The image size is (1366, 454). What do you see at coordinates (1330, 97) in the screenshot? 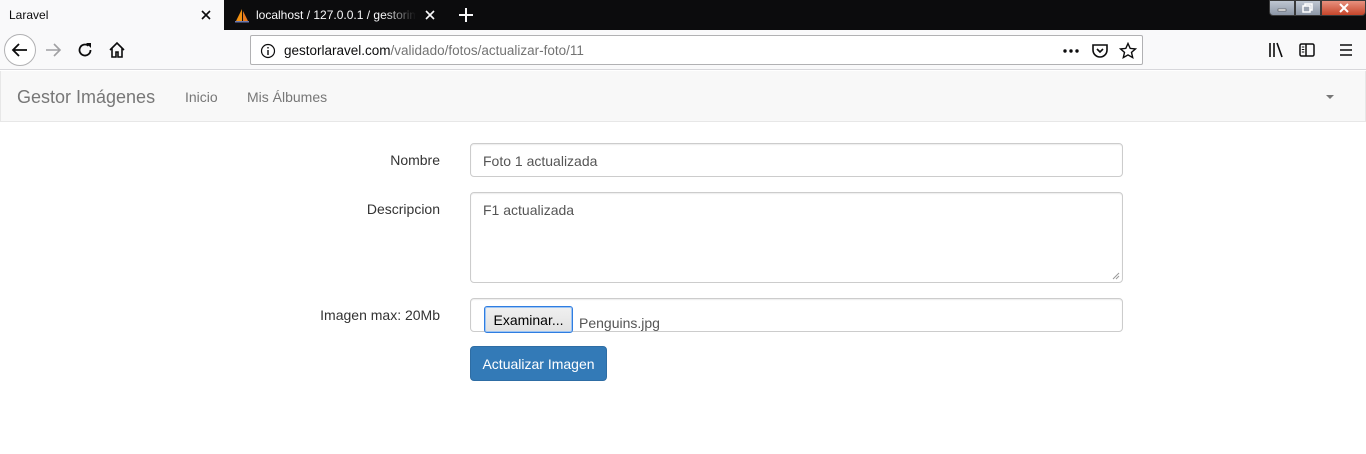
I see `dropdown-caret-icon` at bounding box center [1330, 97].